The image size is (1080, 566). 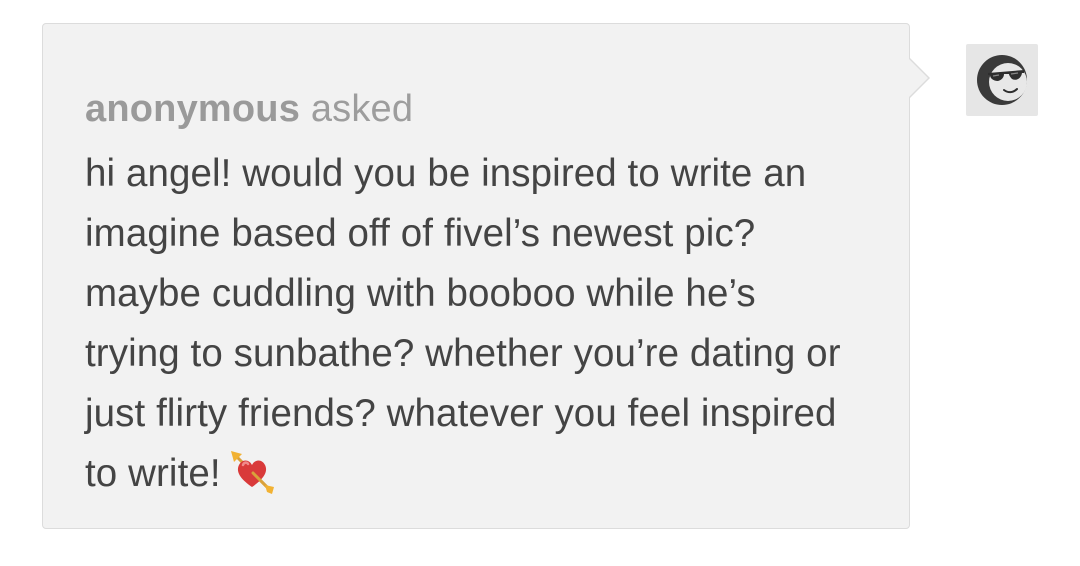 What do you see at coordinates (252, 472) in the screenshot?
I see `heart-with-arrow-icon` at bounding box center [252, 472].